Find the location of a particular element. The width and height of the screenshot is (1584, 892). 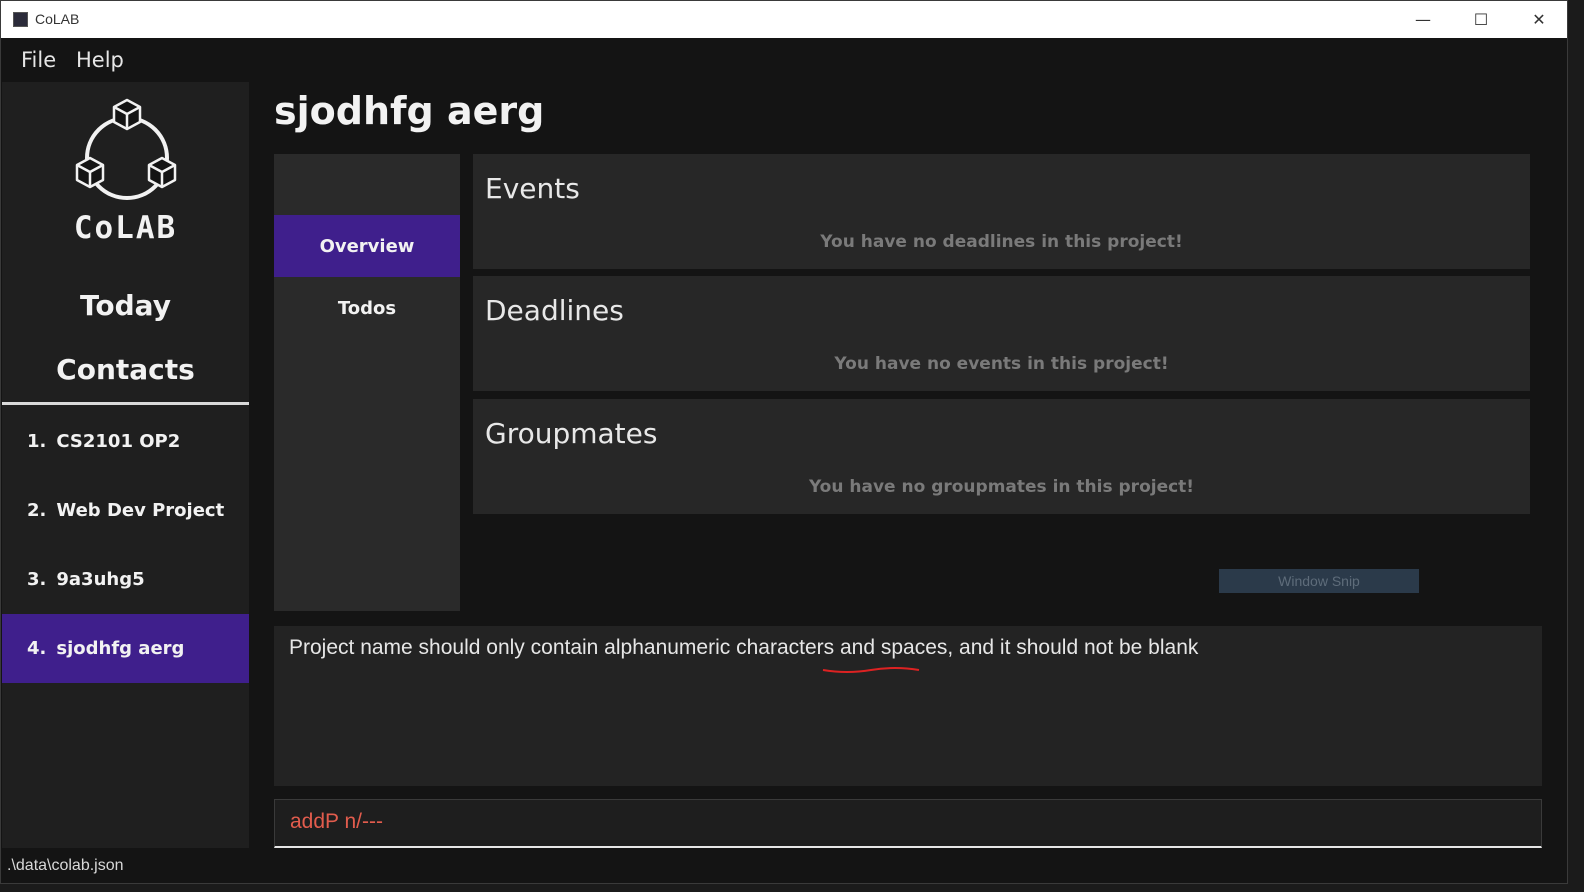

project-list-item: 2. Web Dev Project is located at coordinates (125, 510).